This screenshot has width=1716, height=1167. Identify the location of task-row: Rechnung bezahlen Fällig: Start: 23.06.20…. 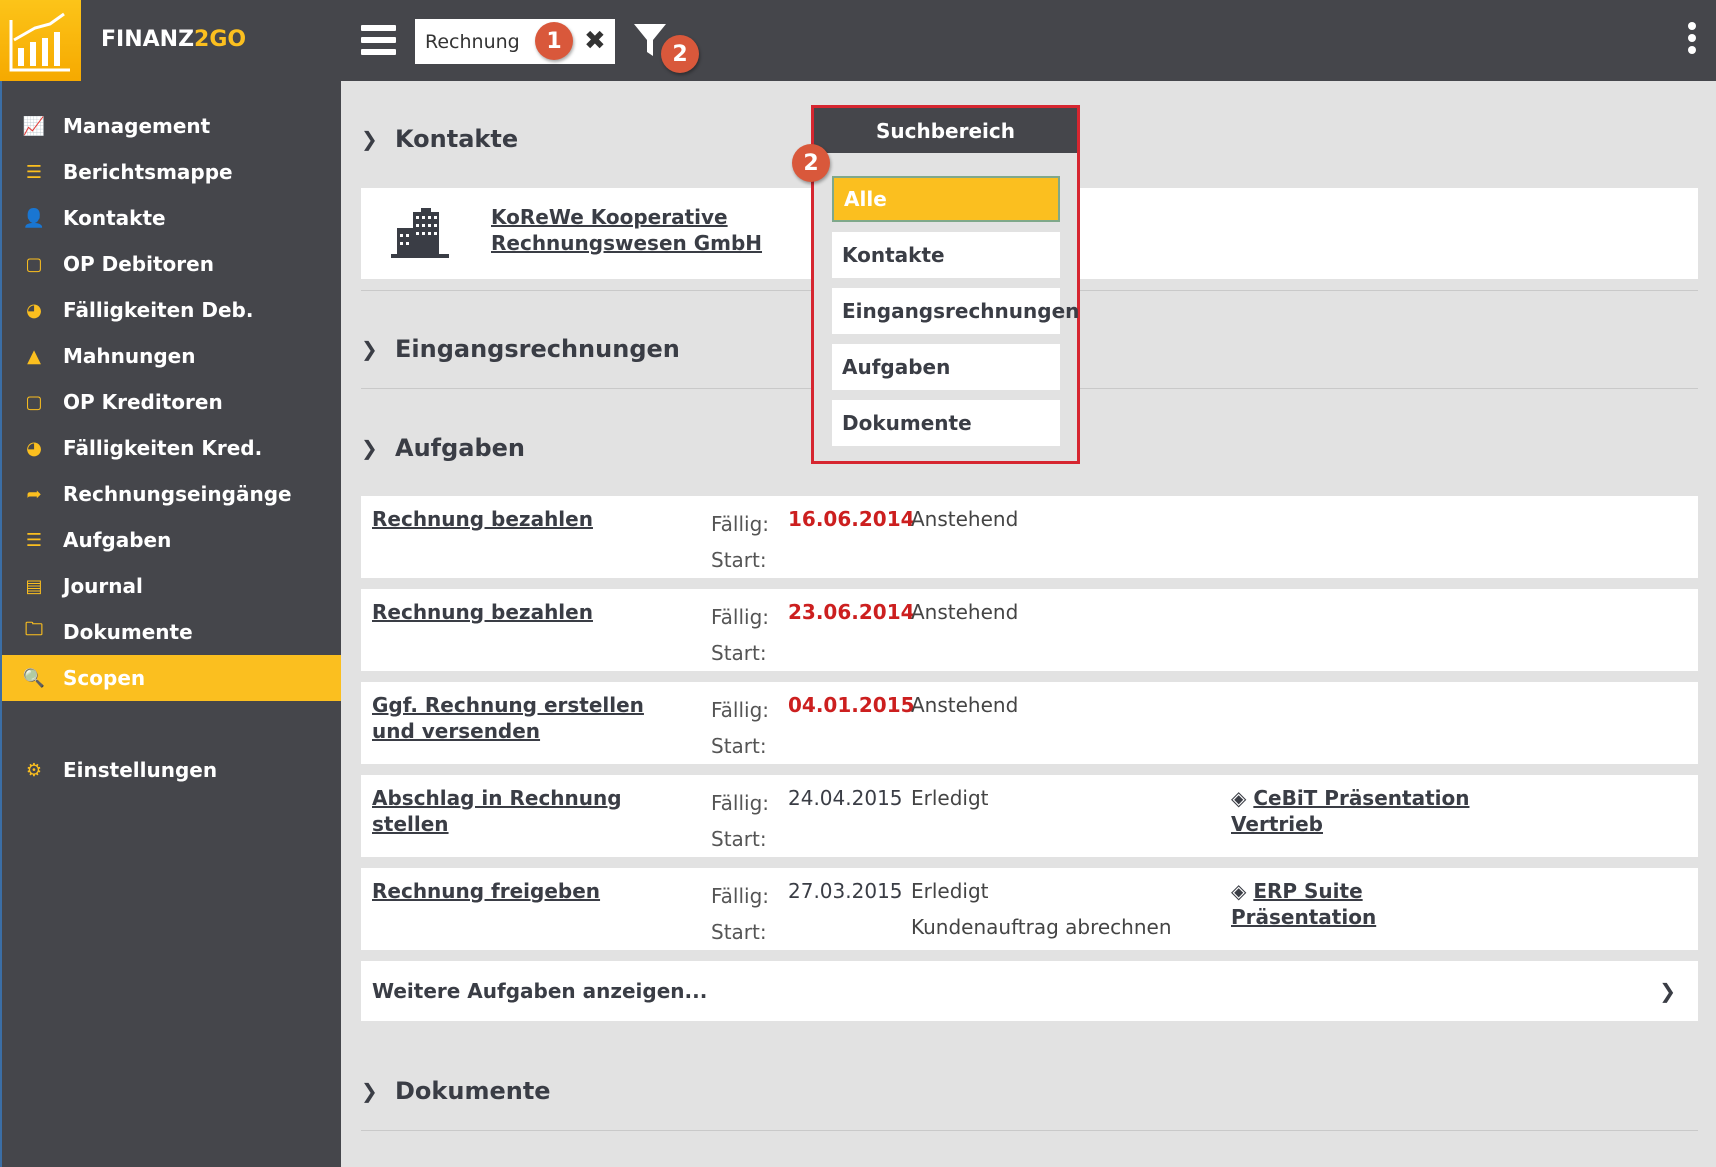
(1029, 630).